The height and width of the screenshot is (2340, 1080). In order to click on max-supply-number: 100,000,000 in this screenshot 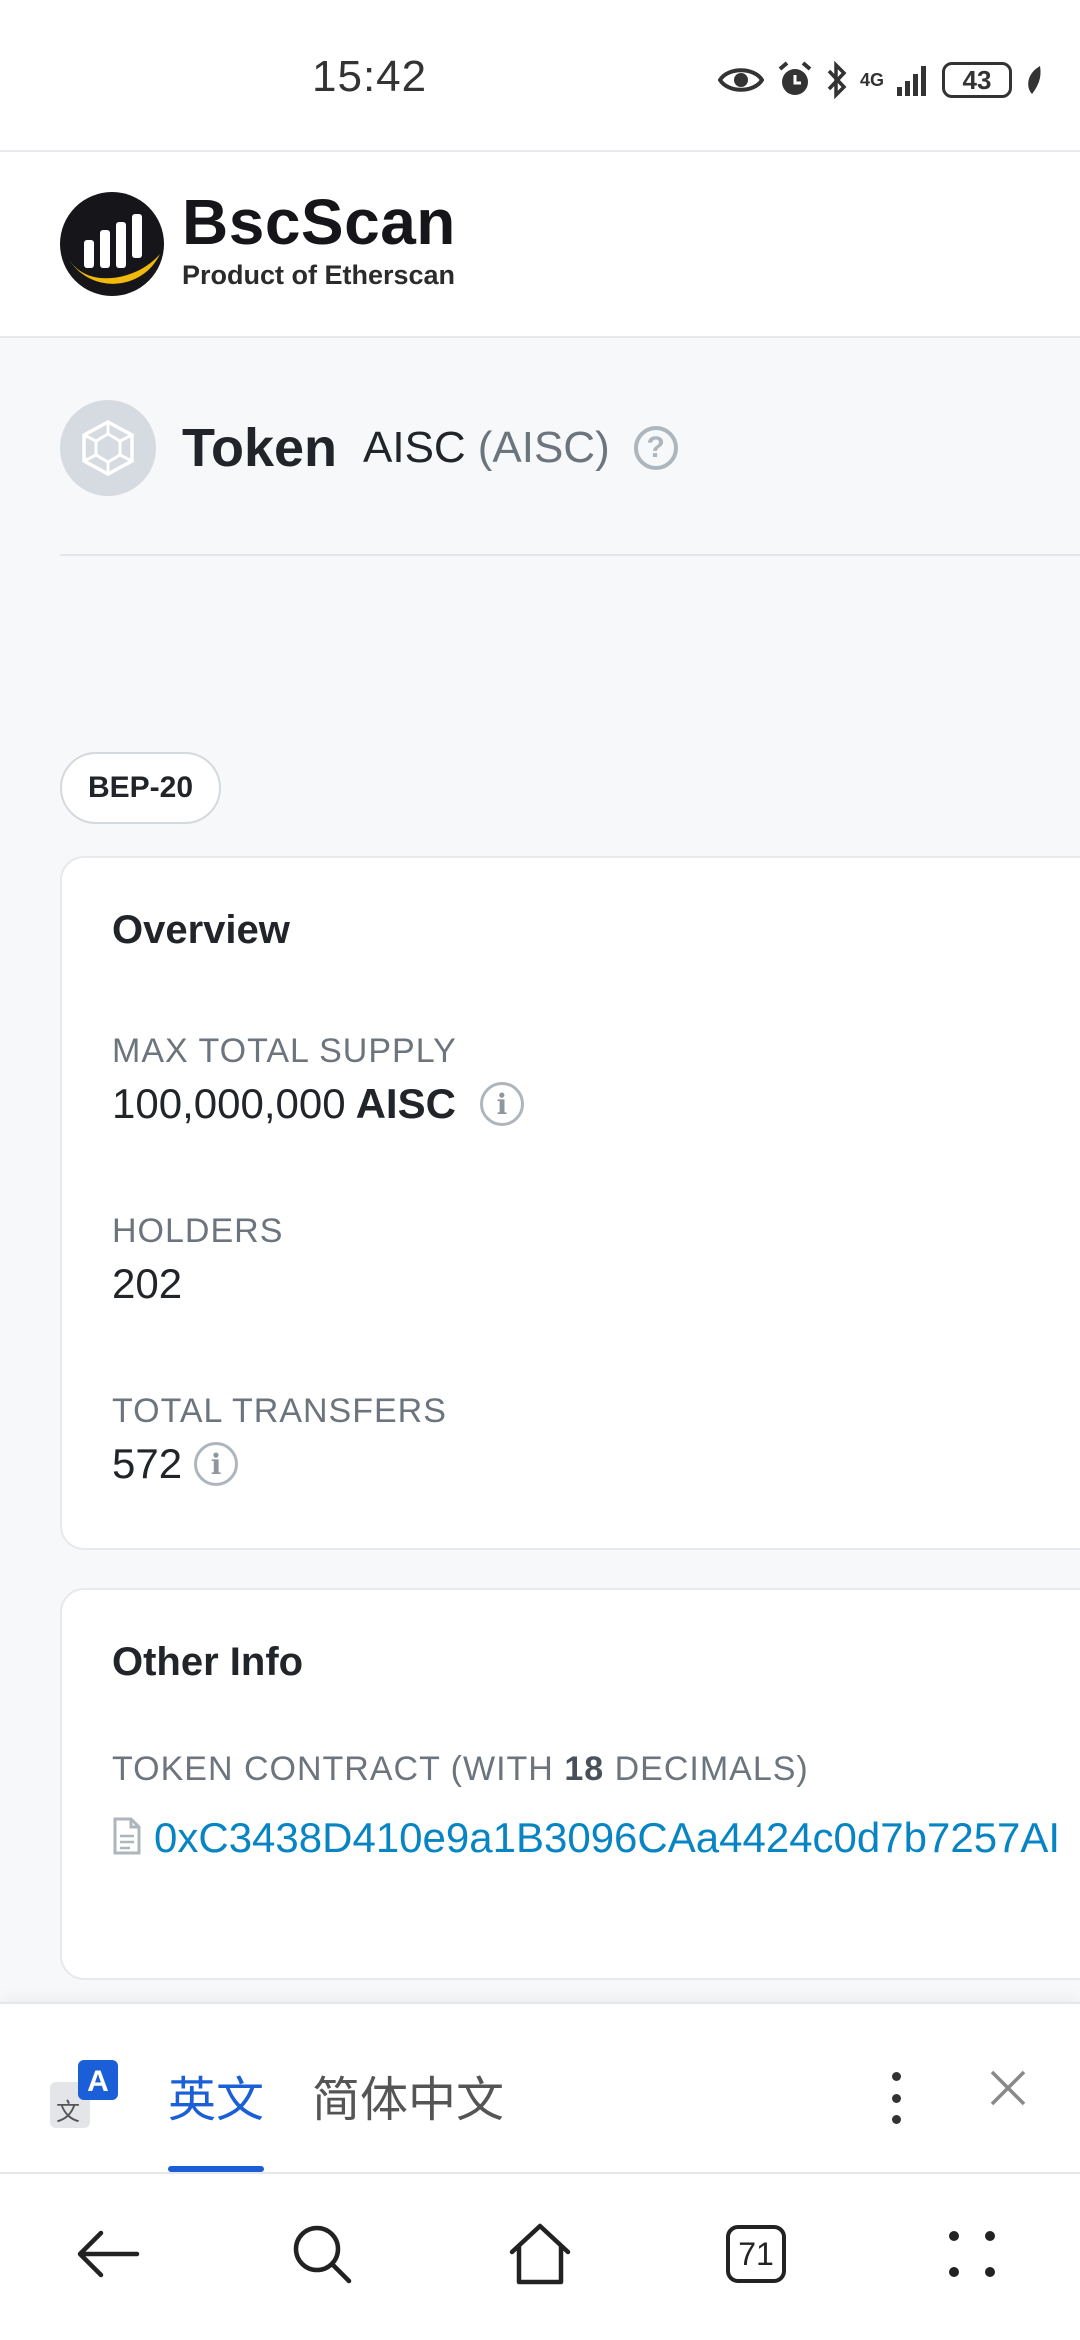, I will do `click(229, 1103)`.